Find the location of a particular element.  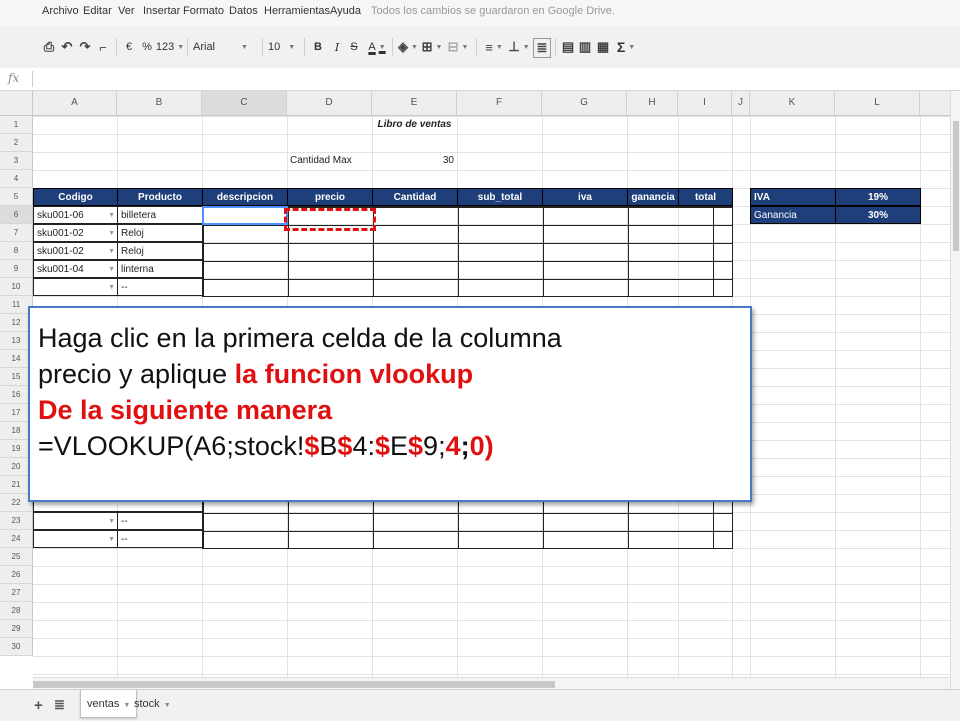

fill-color-icon: ◈ ▼ is located at coordinates (408, 47).